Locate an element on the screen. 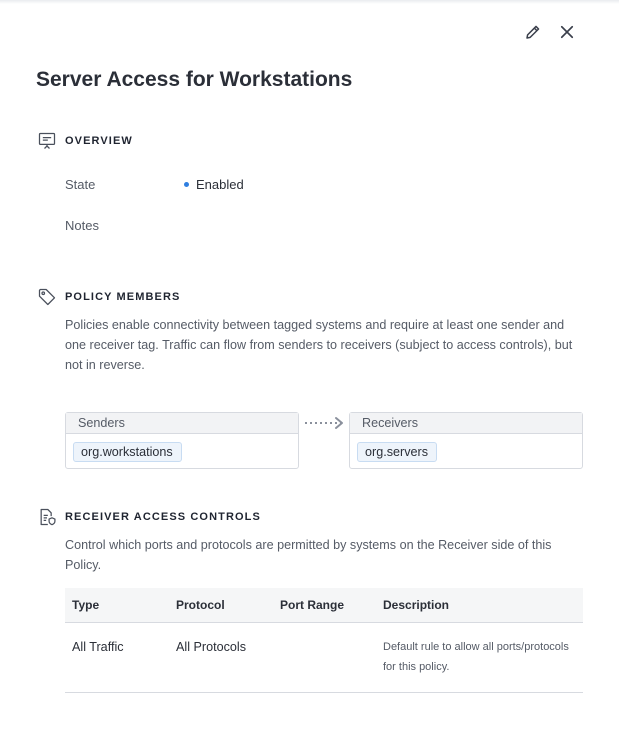 This screenshot has width=619, height=729. state-label: State is located at coordinates (80, 184).